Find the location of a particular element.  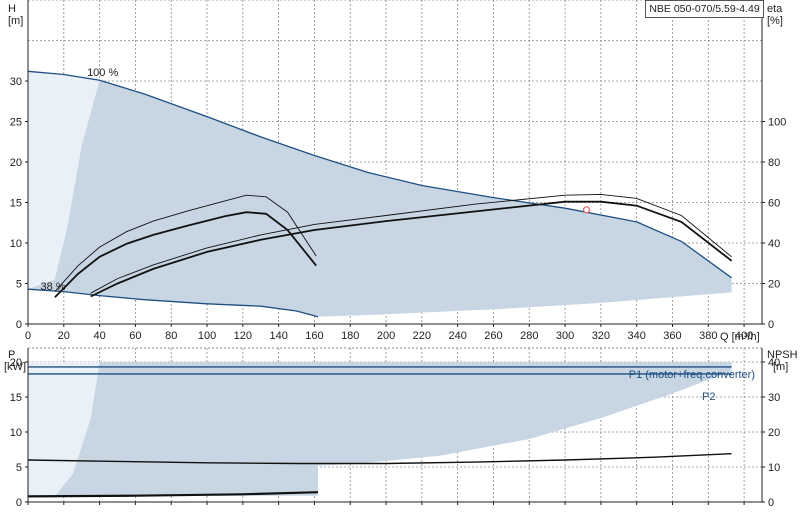

x-tick-label: 40 is located at coordinates (99, 336).